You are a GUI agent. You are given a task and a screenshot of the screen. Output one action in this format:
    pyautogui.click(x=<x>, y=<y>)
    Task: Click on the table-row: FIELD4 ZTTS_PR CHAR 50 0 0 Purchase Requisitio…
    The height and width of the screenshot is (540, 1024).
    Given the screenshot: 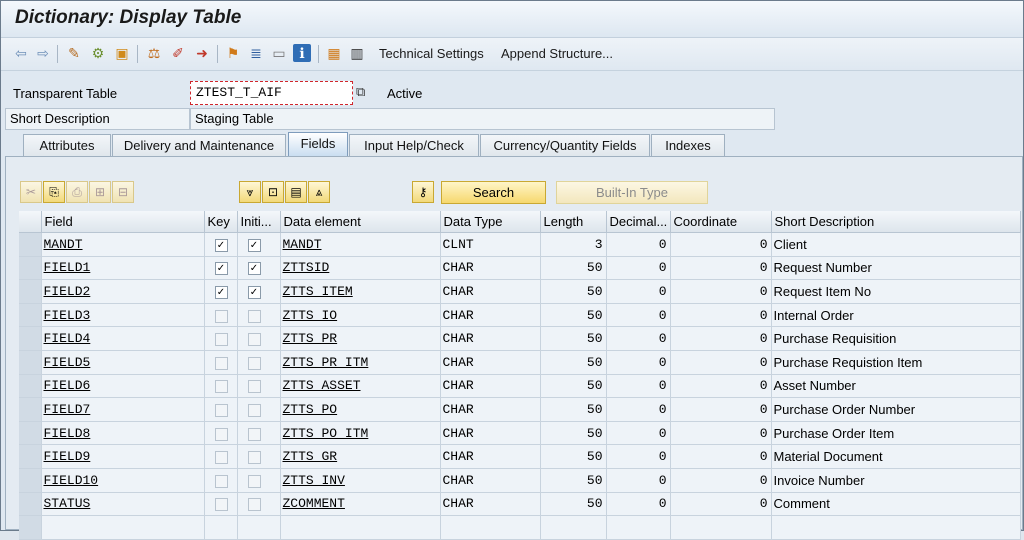 What is the action you would take?
    pyautogui.click(x=520, y=338)
    